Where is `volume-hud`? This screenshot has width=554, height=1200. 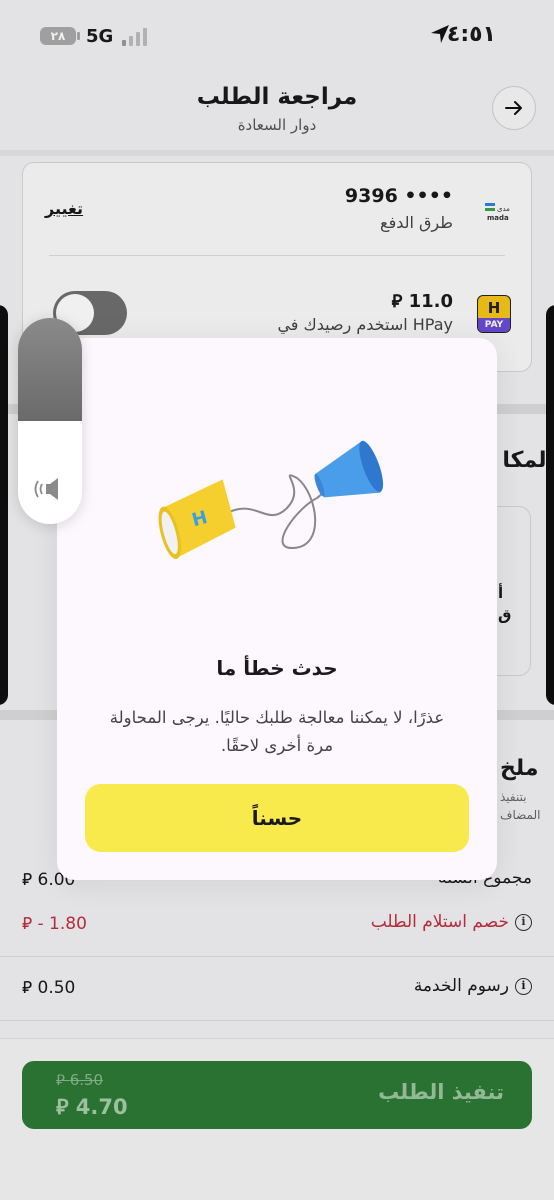
volume-hud is located at coordinates (50, 421).